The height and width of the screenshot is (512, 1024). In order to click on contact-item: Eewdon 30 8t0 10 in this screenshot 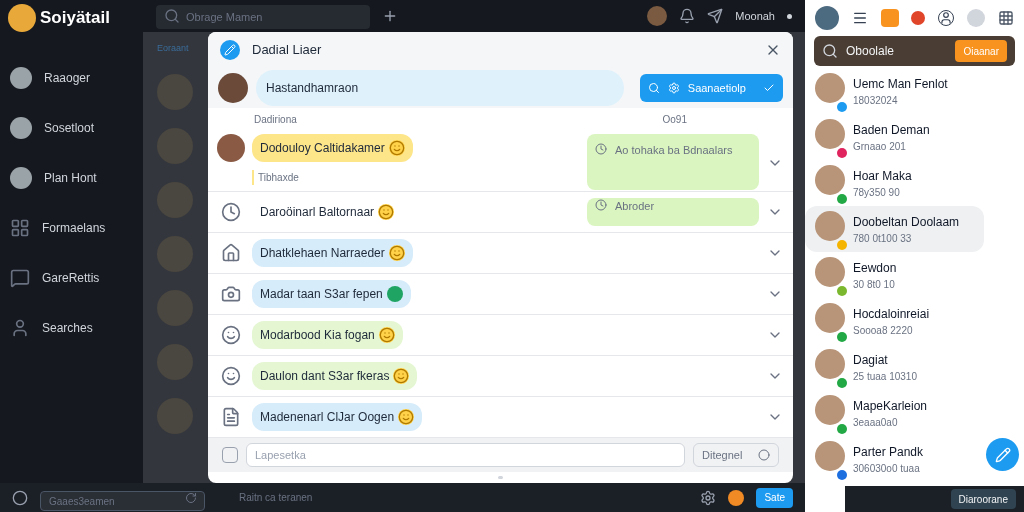, I will do `click(894, 275)`.